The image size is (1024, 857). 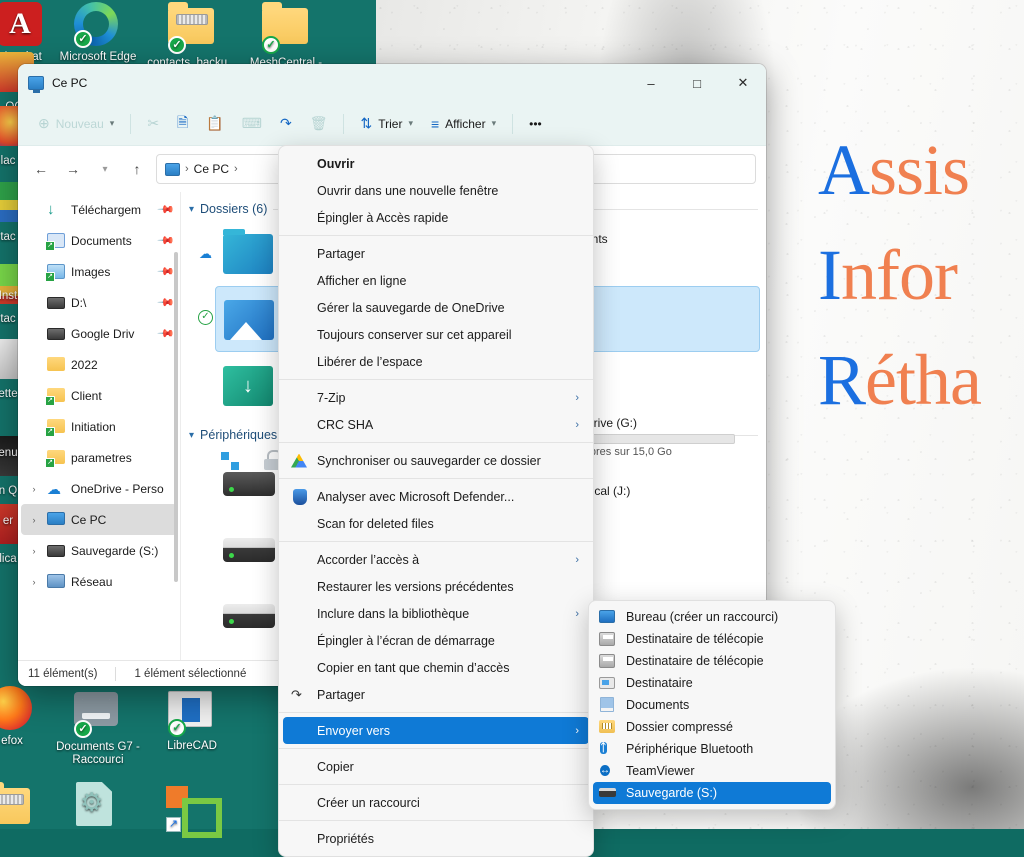 I want to click on menu-item-label: Libérer de l’espace, so click(x=370, y=361).